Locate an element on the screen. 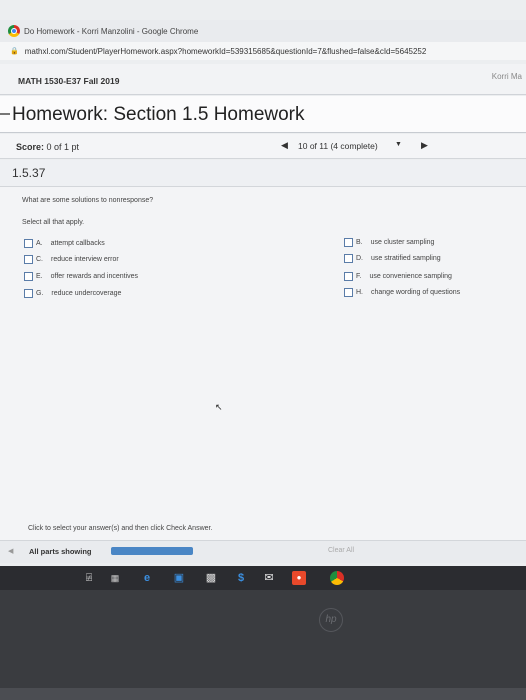 The height and width of the screenshot is (700, 526). option-letter: D. is located at coordinates (359, 258).